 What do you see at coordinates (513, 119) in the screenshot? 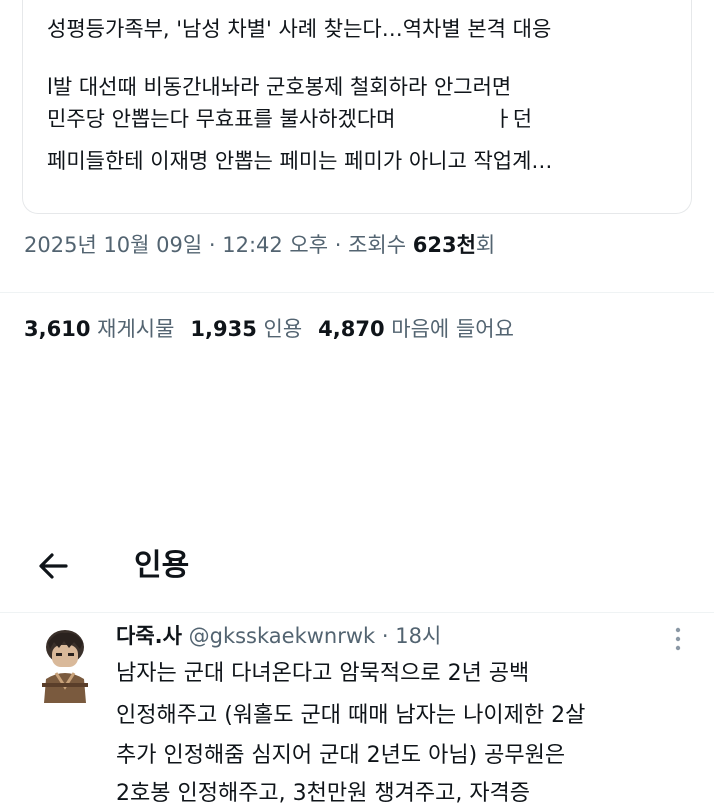
I see `quoted-tweet-text-segment: ㅏ던` at bounding box center [513, 119].